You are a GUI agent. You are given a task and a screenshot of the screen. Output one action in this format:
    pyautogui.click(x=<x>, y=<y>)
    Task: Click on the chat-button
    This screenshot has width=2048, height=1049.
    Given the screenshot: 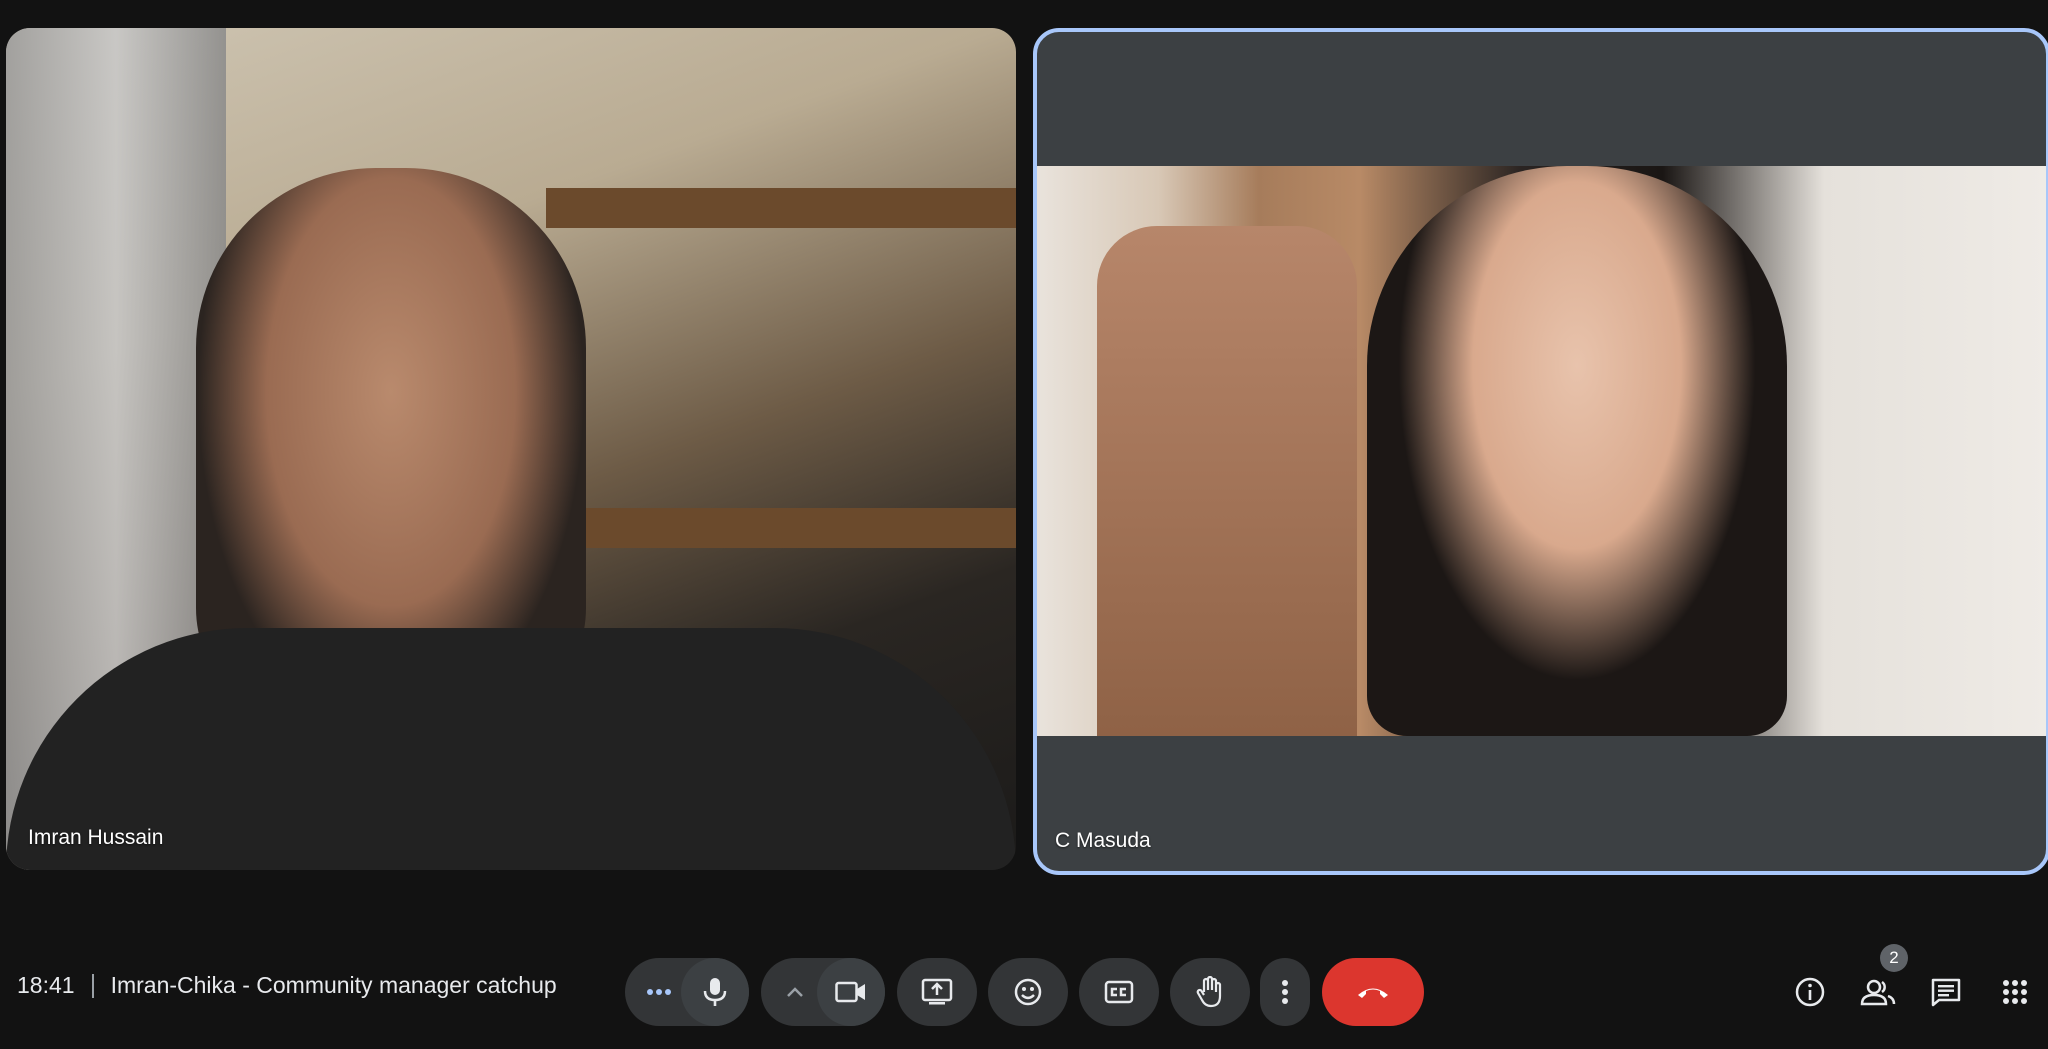 What is the action you would take?
    pyautogui.click(x=1946, y=992)
    